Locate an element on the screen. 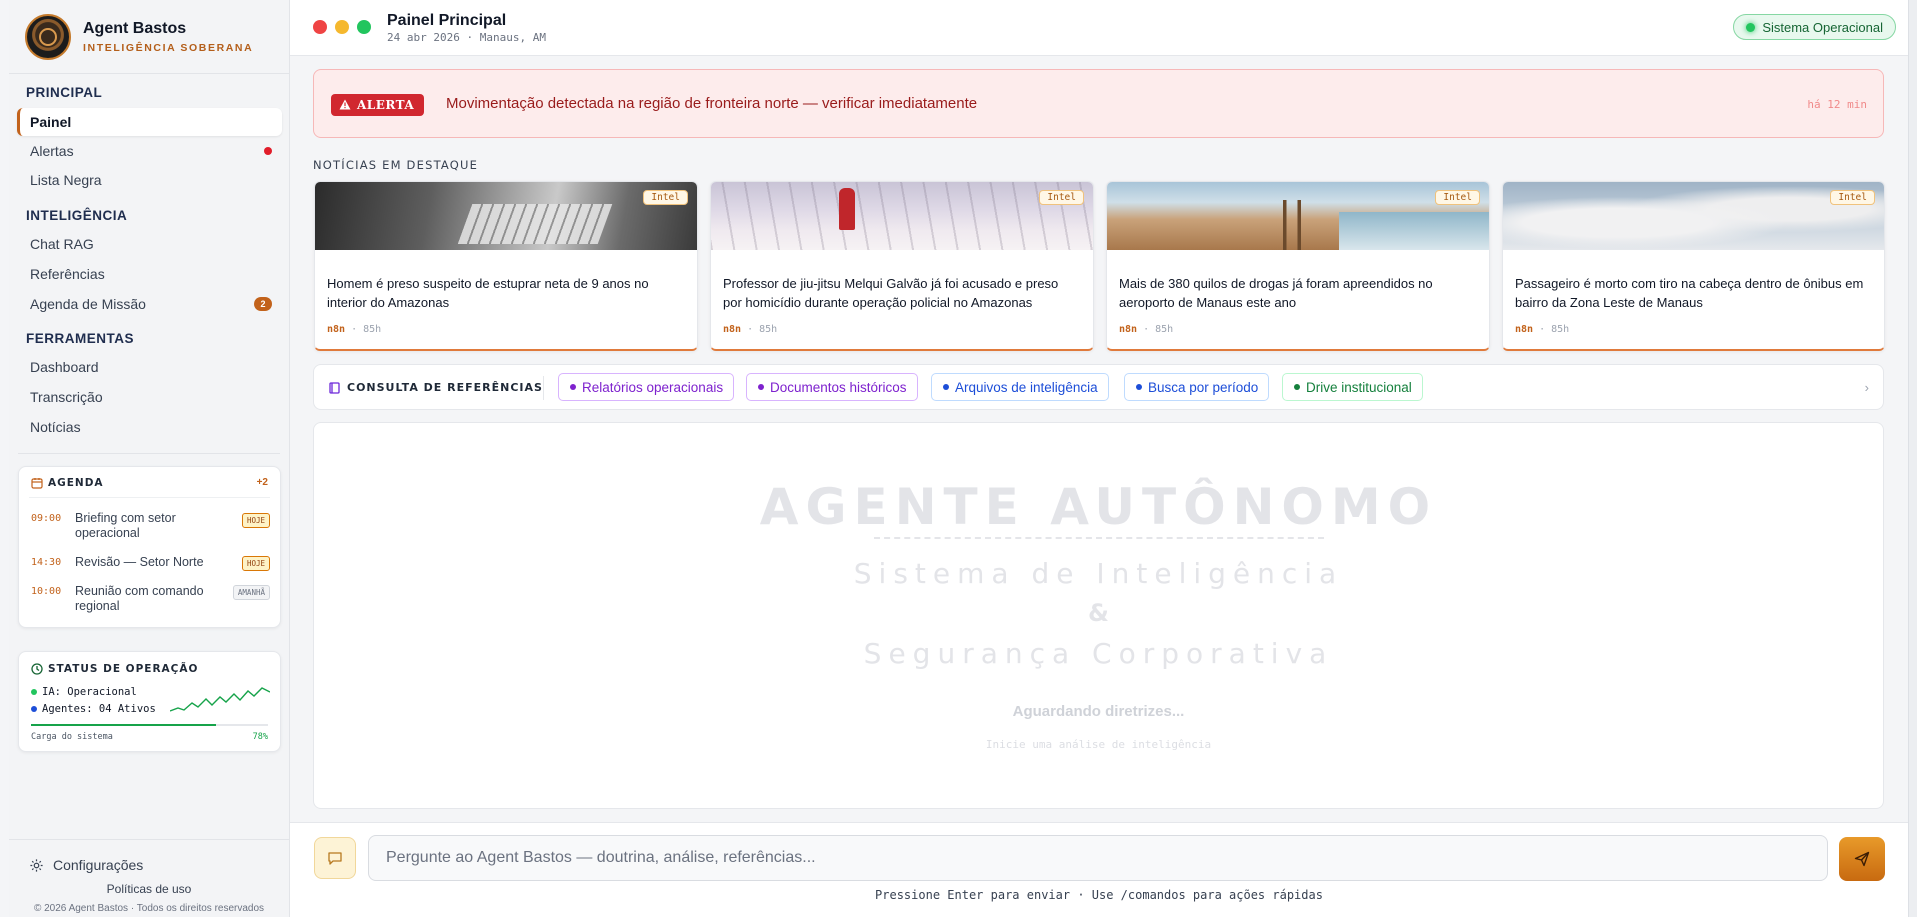 The image size is (1917, 917). settings-label: Configurações is located at coordinates (98, 865).